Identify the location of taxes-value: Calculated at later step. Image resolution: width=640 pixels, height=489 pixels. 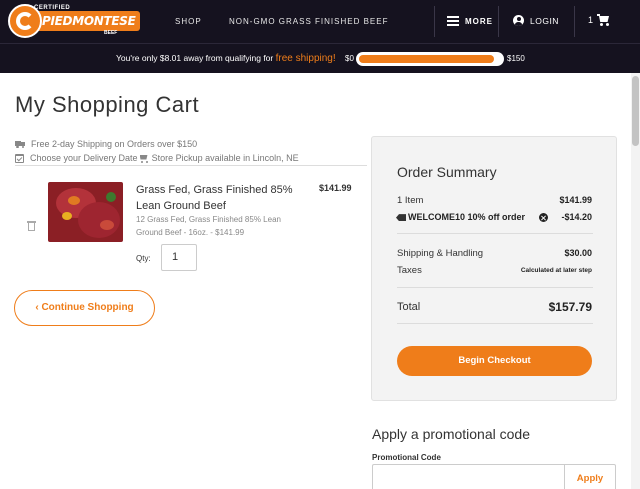
(556, 270).